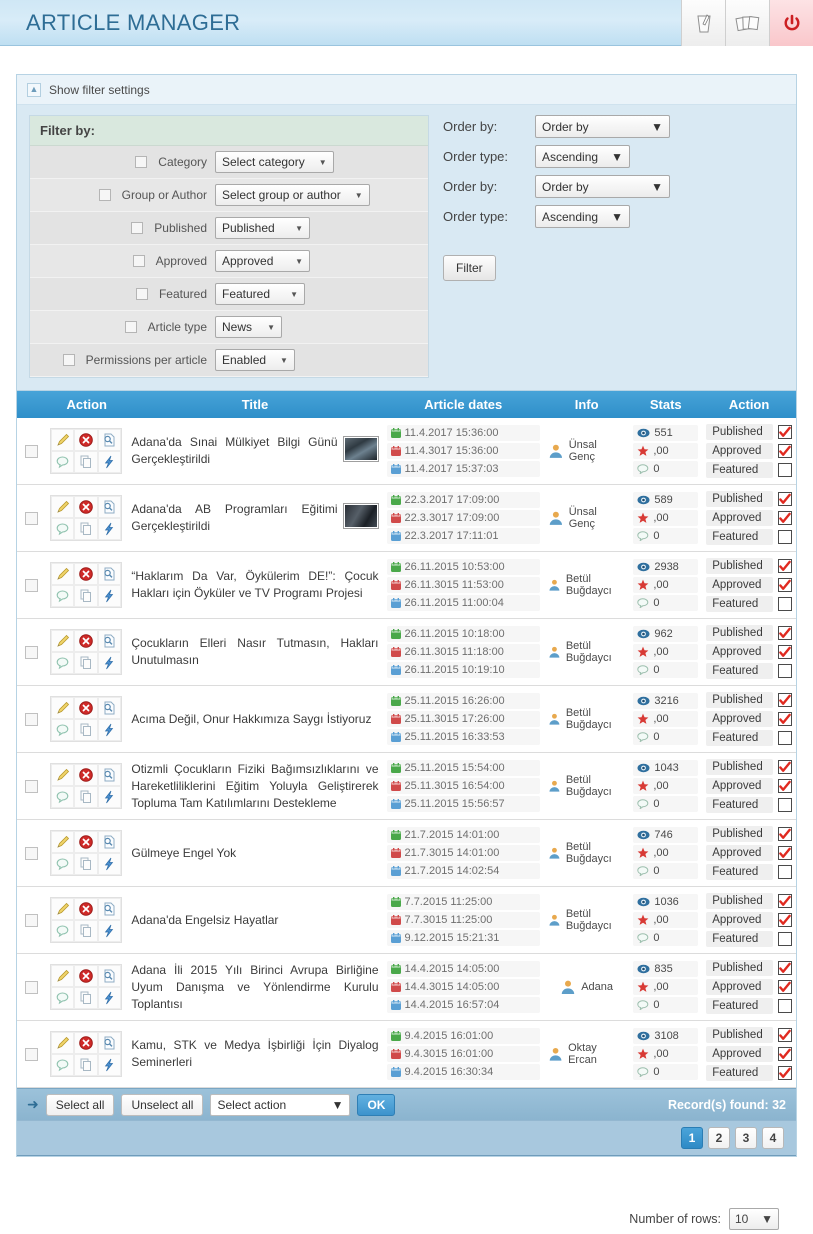 This screenshot has width=813, height=1234. I want to click on col-stats: Stats, so click(666, 404).